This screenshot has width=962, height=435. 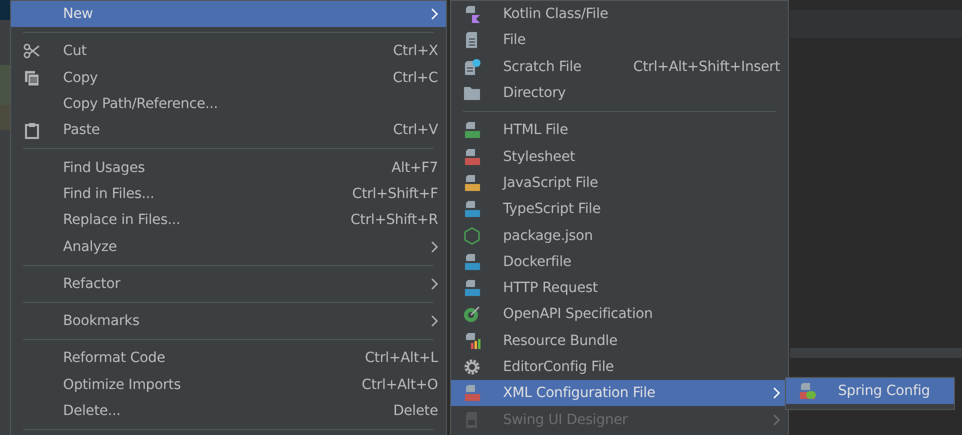 I want to click on kotlin-file-icon, so click(x=472, y=14).